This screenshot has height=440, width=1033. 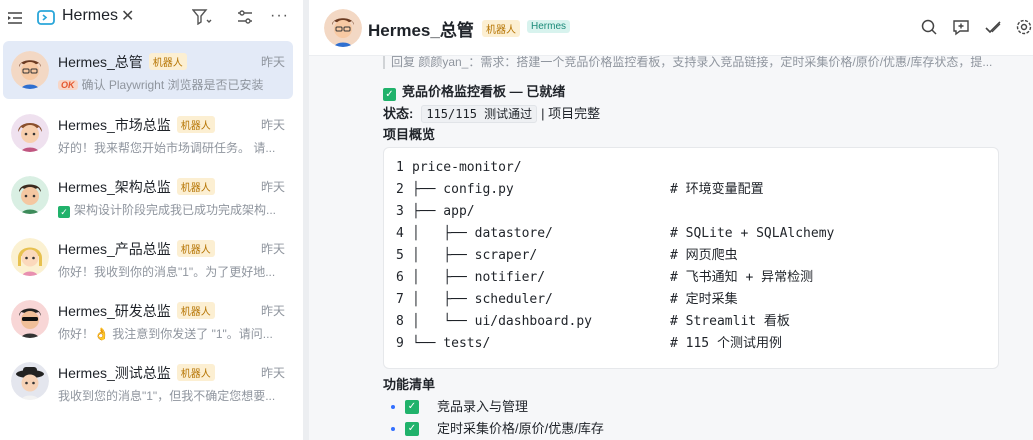 I want to click on hermes-tag: Hermes, so click(x=549, y=26).